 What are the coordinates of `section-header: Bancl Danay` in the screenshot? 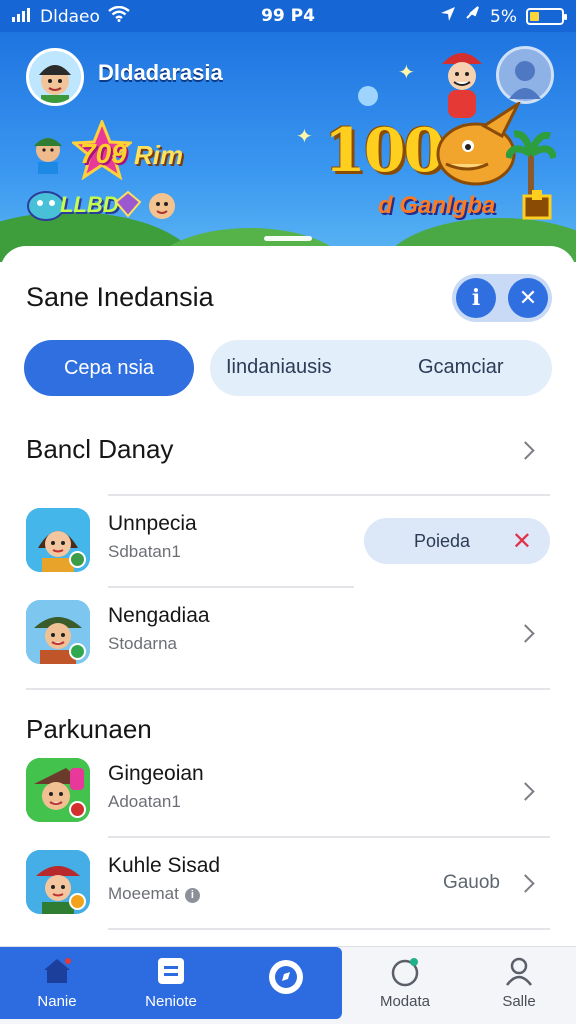 It's located at (288, 451).